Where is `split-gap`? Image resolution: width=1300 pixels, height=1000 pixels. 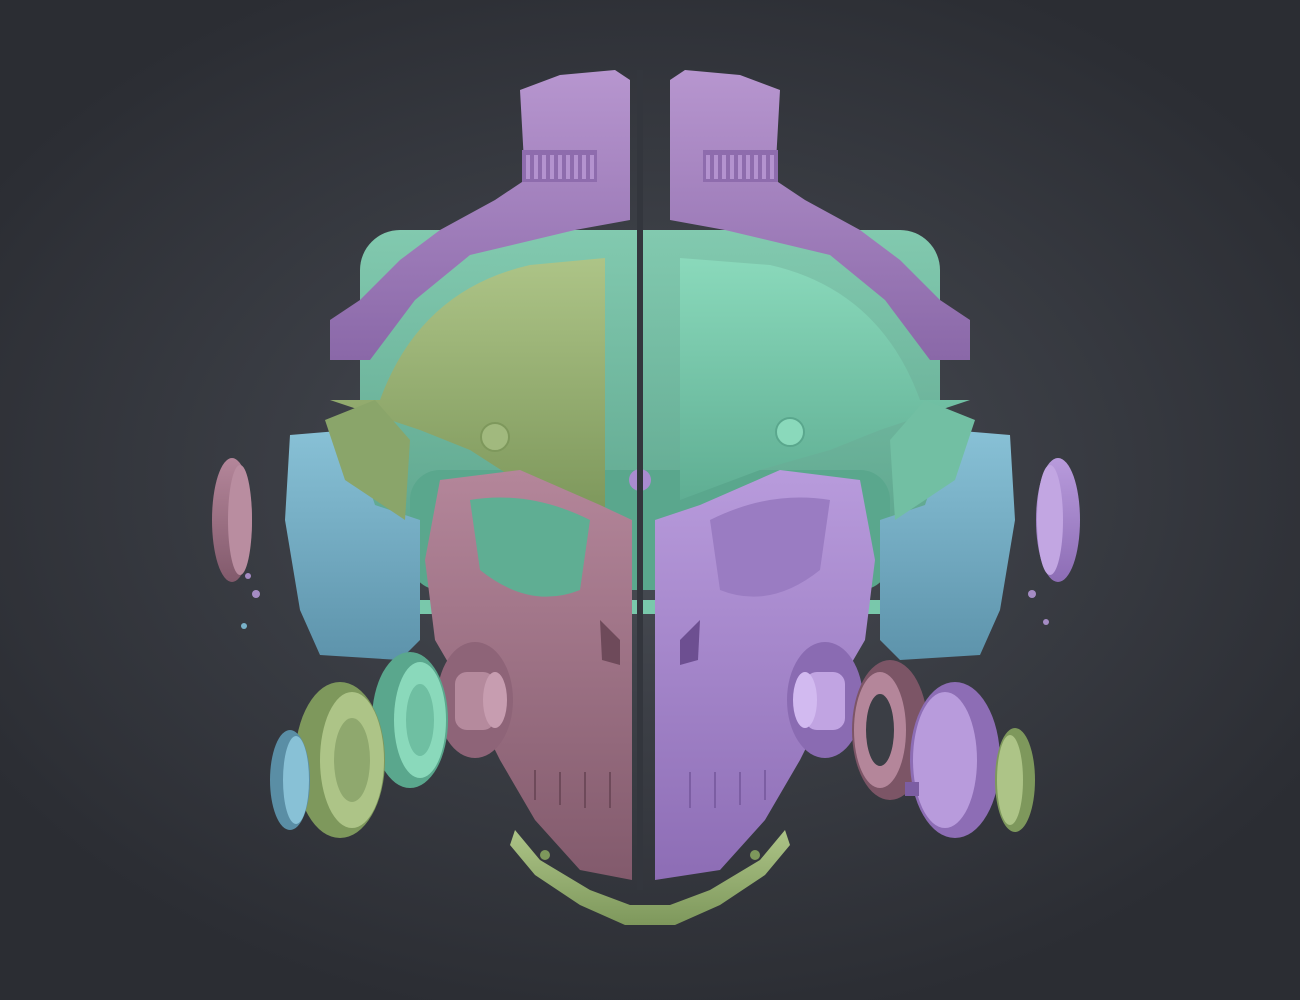 split-gap is located at coordinates (640, 480).